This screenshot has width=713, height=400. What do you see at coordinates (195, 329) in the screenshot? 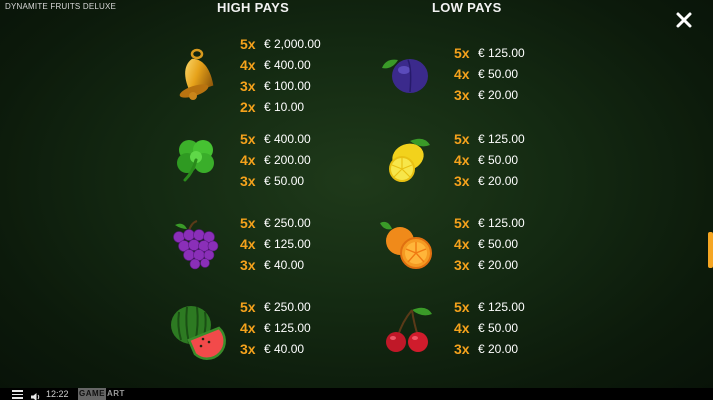
I see `watermelon-symbol-icon` at bounding box center [195, 329].